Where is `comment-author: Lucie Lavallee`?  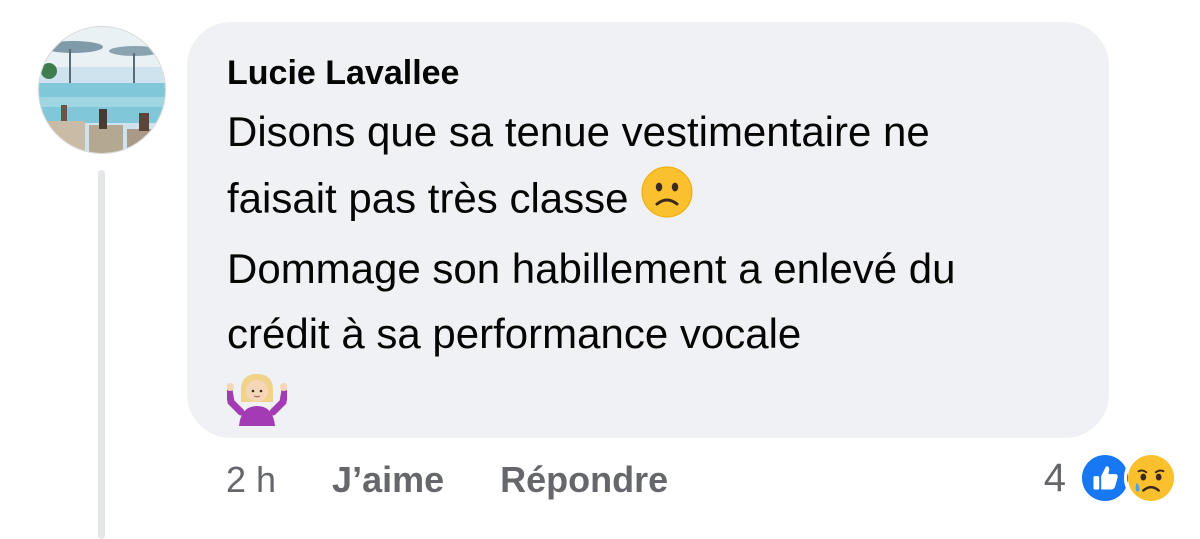
comment-author: Lucie Lavallee is located at coordinates (650, 73).